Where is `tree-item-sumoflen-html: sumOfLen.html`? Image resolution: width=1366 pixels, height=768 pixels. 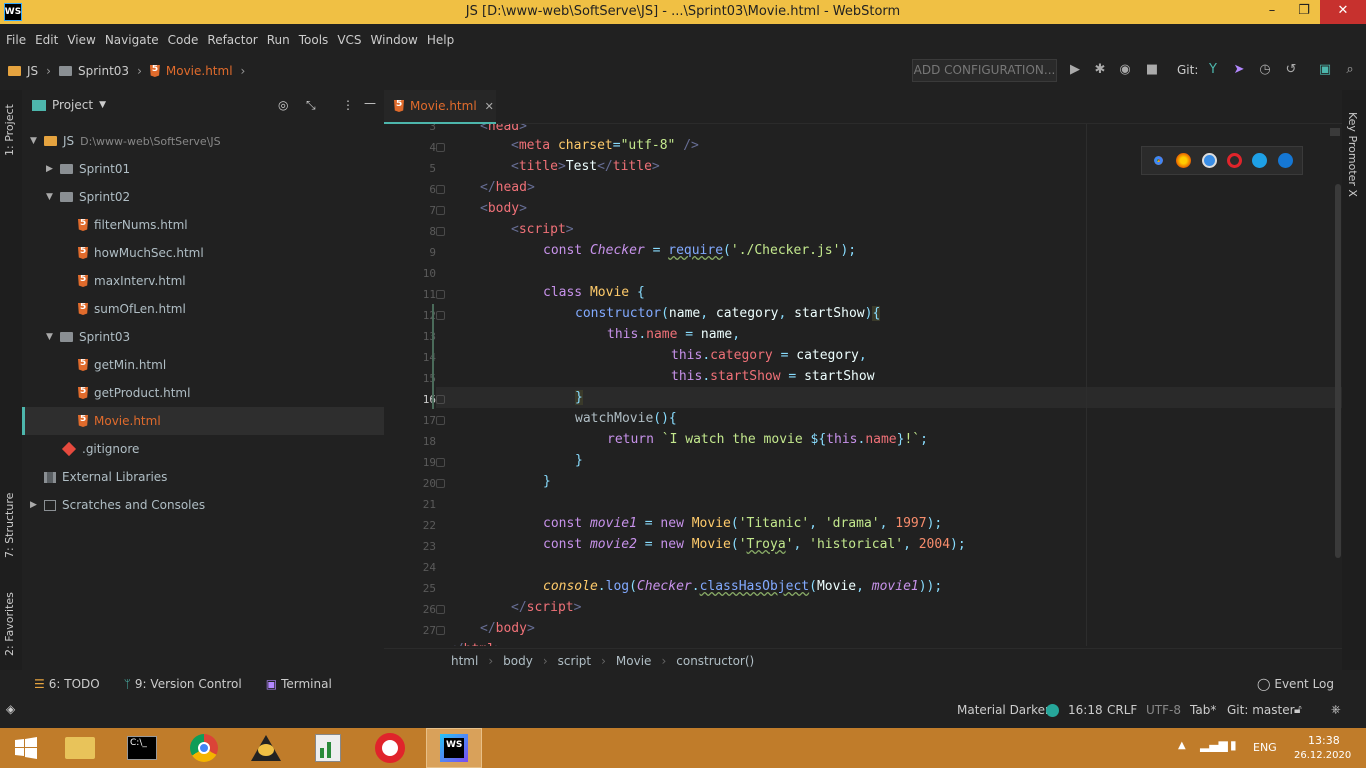 tree-item-sumoflen-html: sumOfLen.html is located at coordinates (203, 309).